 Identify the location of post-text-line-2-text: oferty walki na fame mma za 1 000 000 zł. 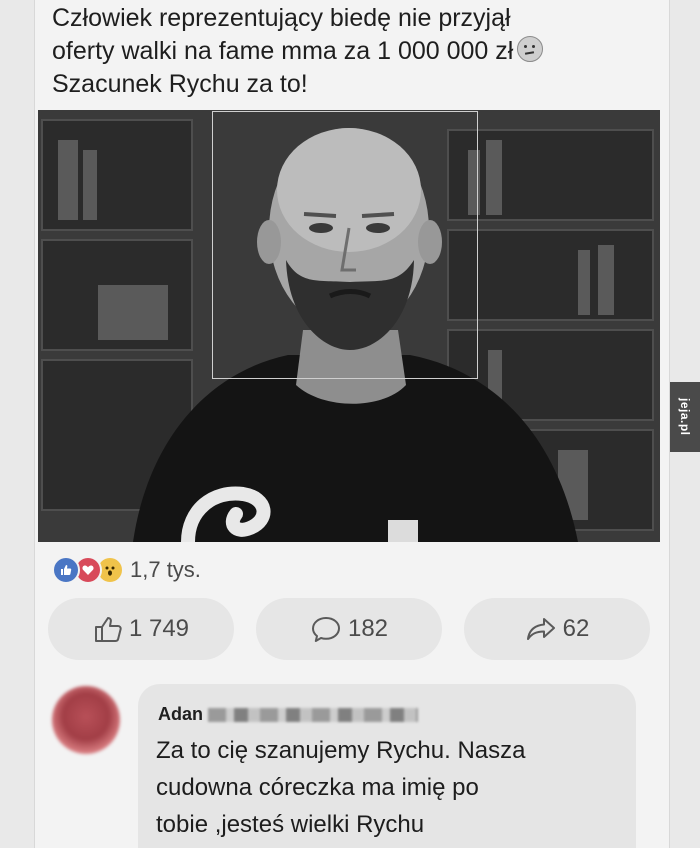
(283, 51).